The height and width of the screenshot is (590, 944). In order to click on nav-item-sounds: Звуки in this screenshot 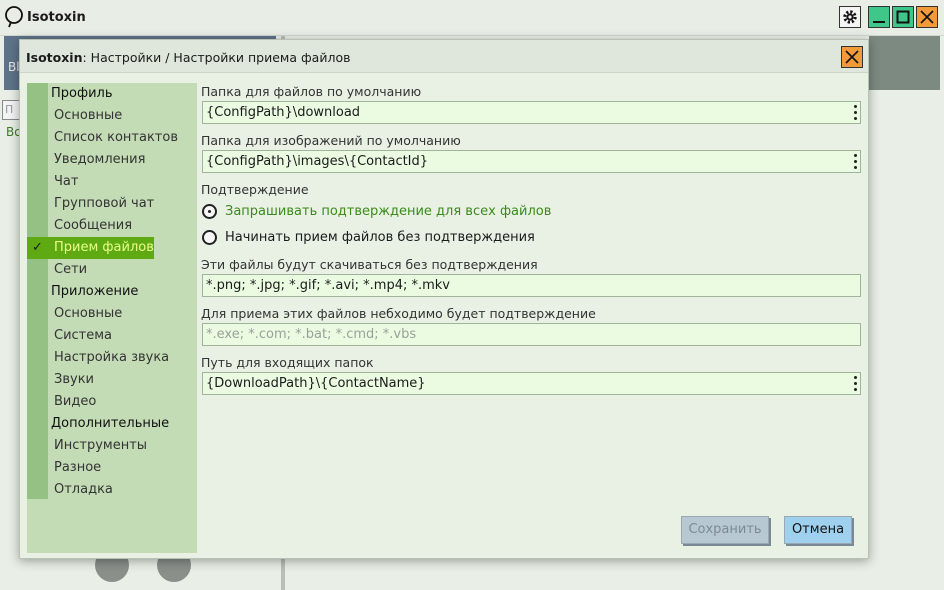, I will do `click(112, 380)`.